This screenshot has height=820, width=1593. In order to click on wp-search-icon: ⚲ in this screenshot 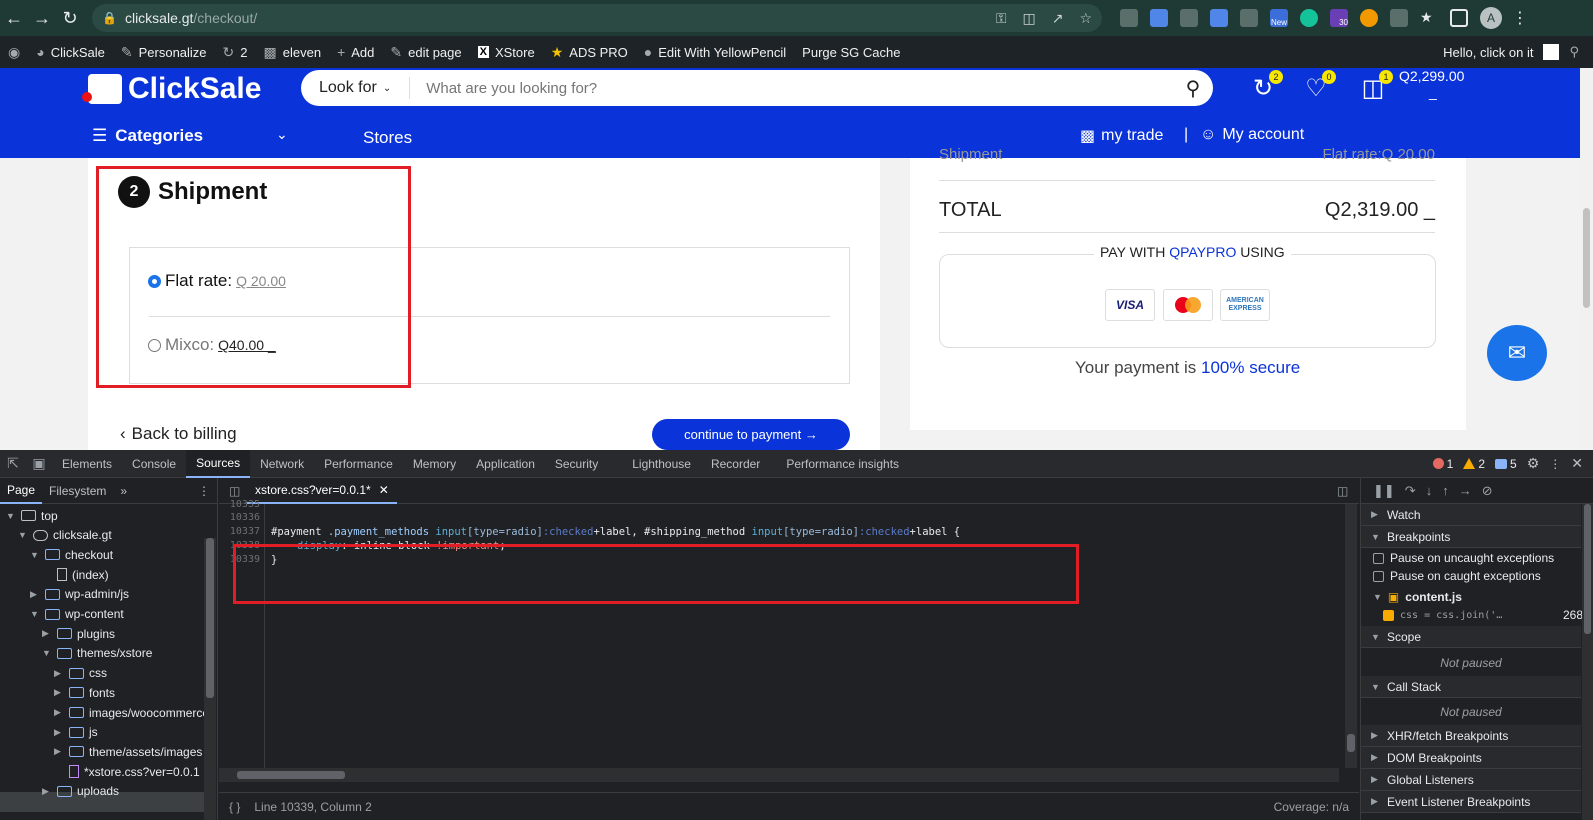, I will do `click(1574, 52)`.